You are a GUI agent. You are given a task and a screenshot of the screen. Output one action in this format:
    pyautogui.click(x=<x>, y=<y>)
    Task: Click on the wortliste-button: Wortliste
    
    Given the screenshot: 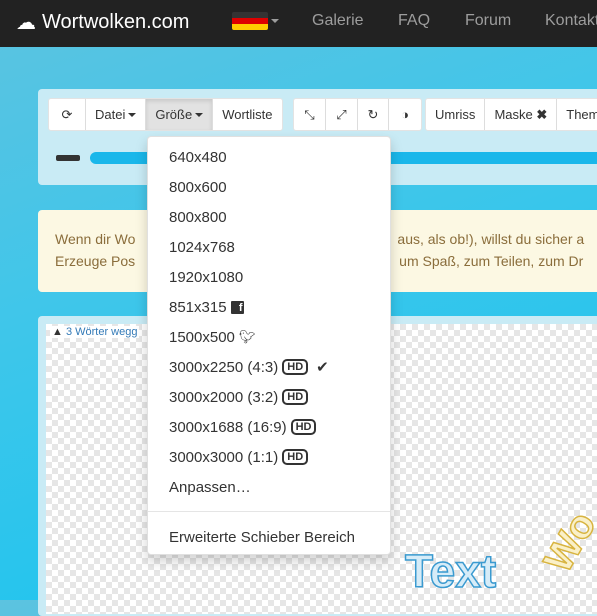 What is the action you would take?
    pyautogui.click(x=247, y=114)
    